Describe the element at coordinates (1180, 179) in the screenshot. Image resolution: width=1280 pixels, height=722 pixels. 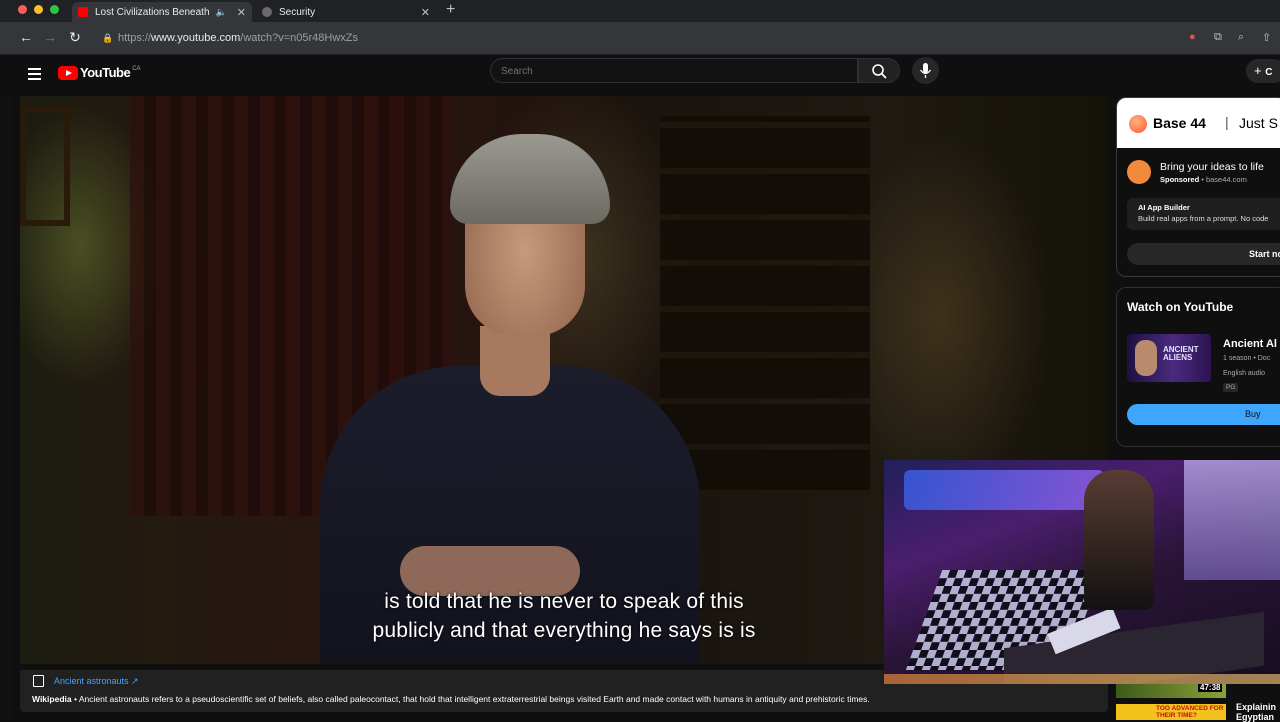
I see `sponsored-label: Sponsored` at that location.